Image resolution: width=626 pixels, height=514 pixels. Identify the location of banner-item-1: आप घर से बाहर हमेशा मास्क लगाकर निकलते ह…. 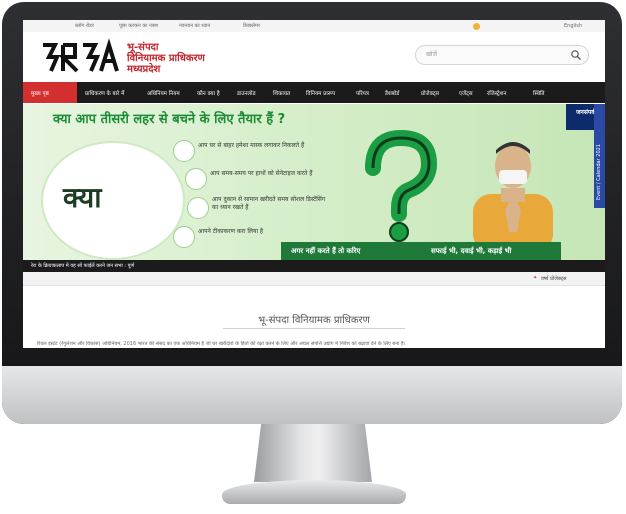
(251, 145).